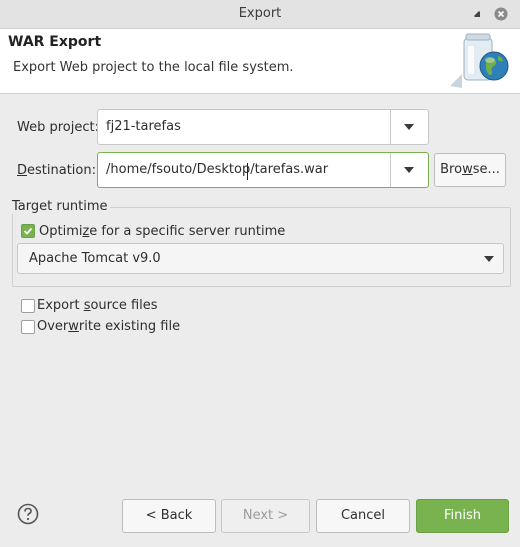 This screenshot has width=520, height=547. I want to click on destination-dropdown-button, so click(409, 170).